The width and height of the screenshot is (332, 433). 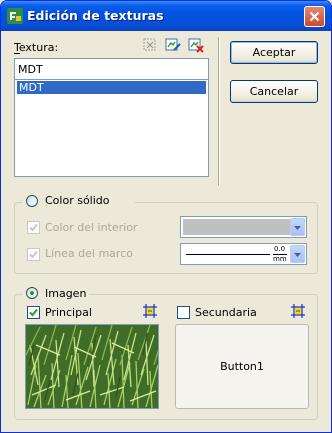 I want to click on imagen-label: Imagen, so click(x=66, y=293).